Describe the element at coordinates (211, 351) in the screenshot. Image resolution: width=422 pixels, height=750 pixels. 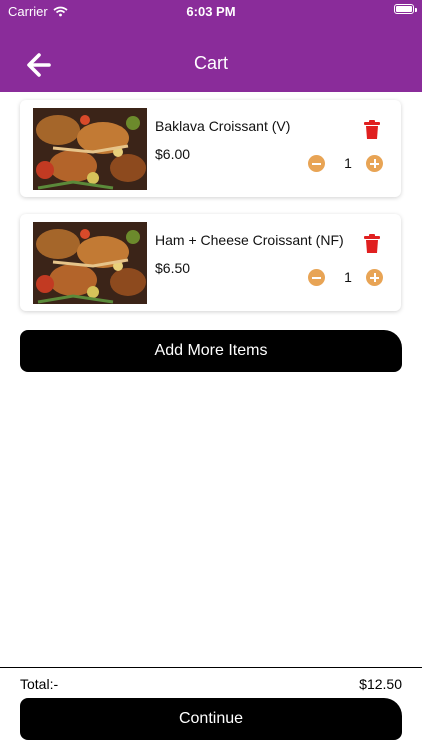
I see `add-more-items-button: Add More Items` at that location.